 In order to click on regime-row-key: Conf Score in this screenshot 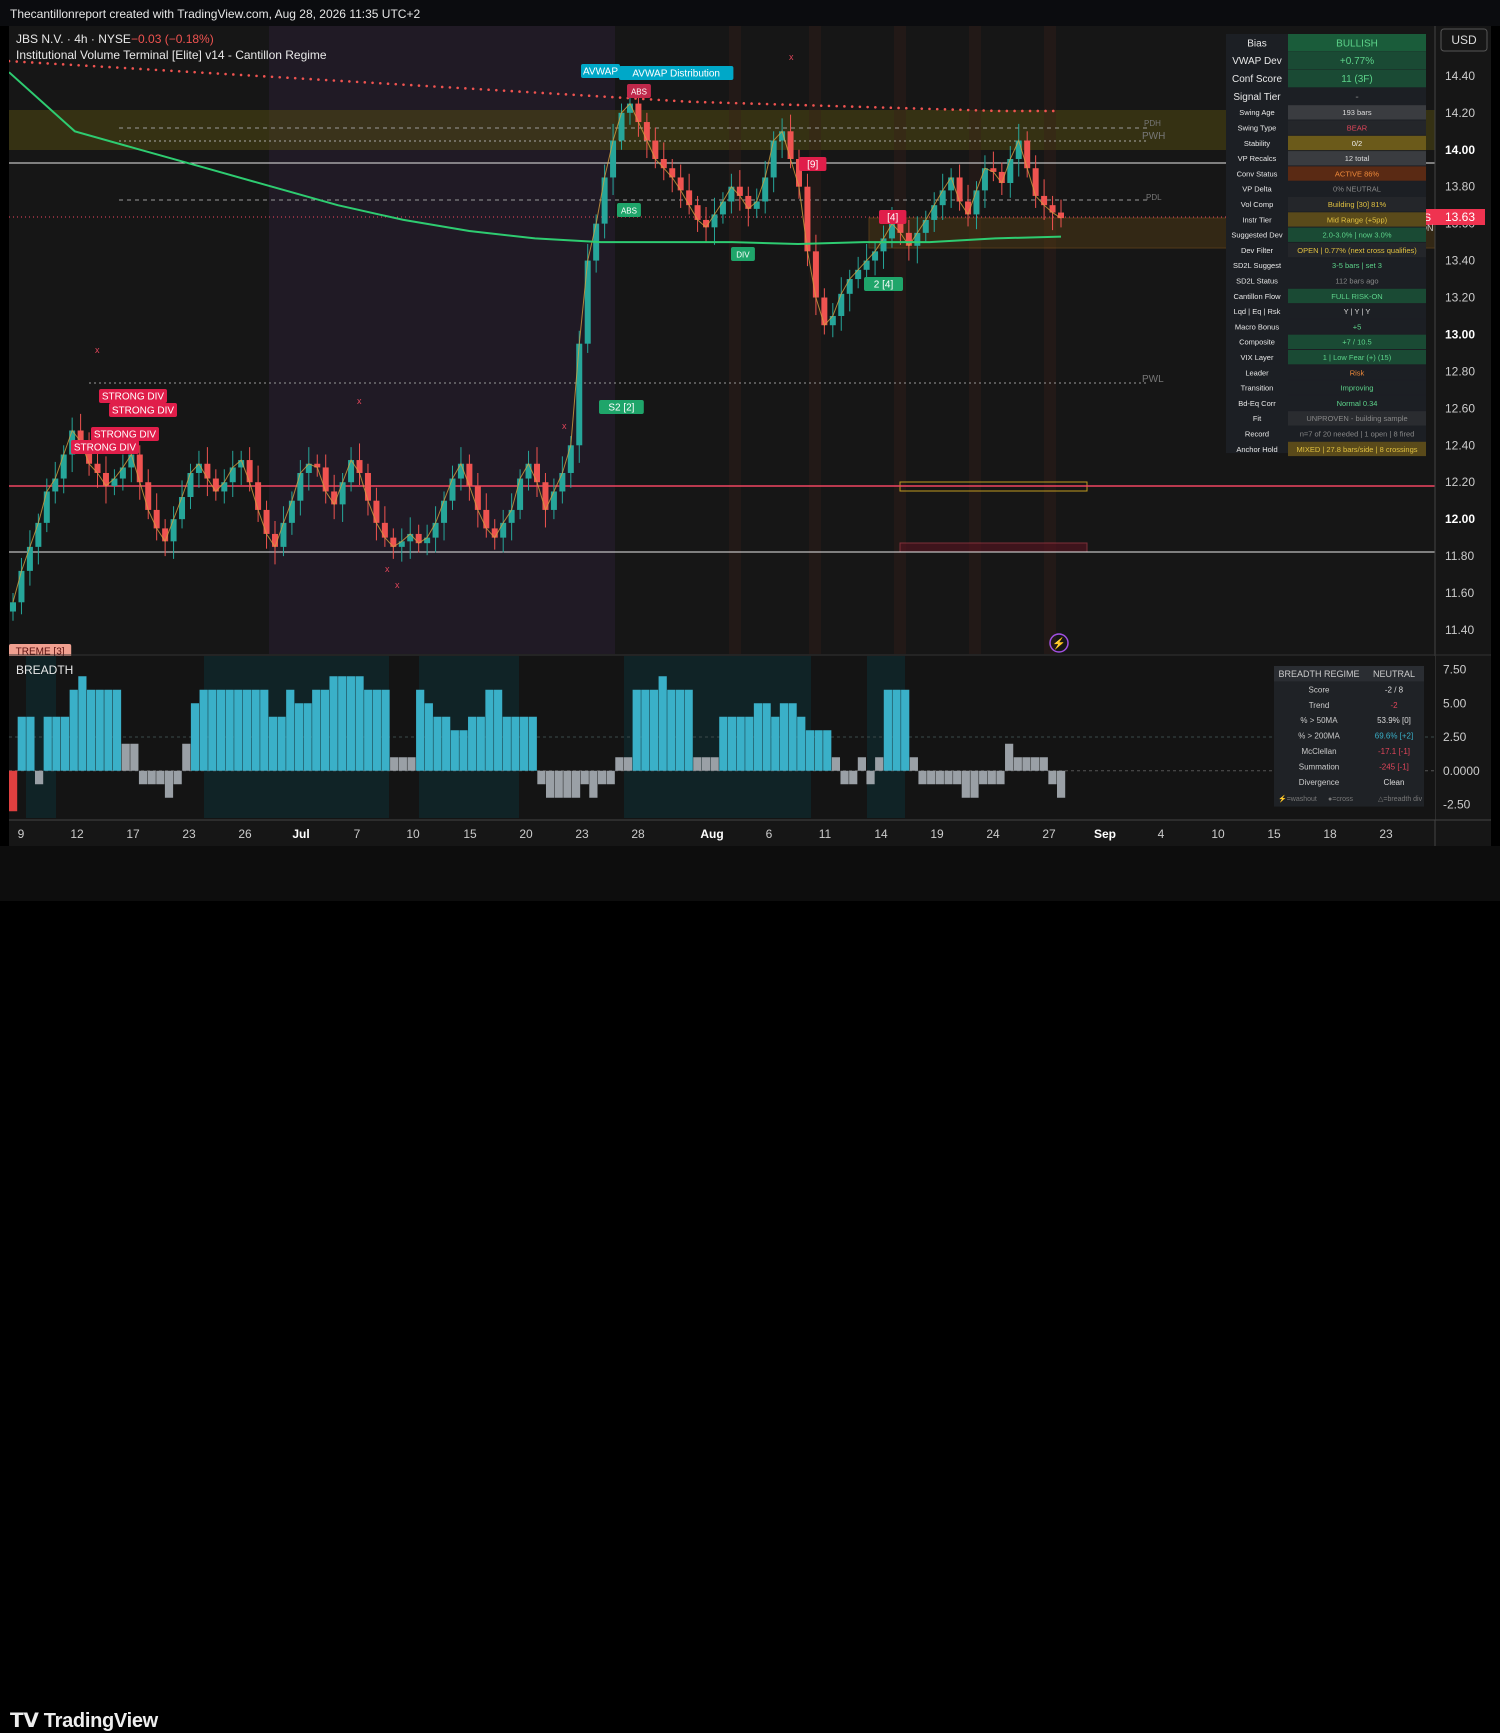, I will do `click(1257, 79)`.